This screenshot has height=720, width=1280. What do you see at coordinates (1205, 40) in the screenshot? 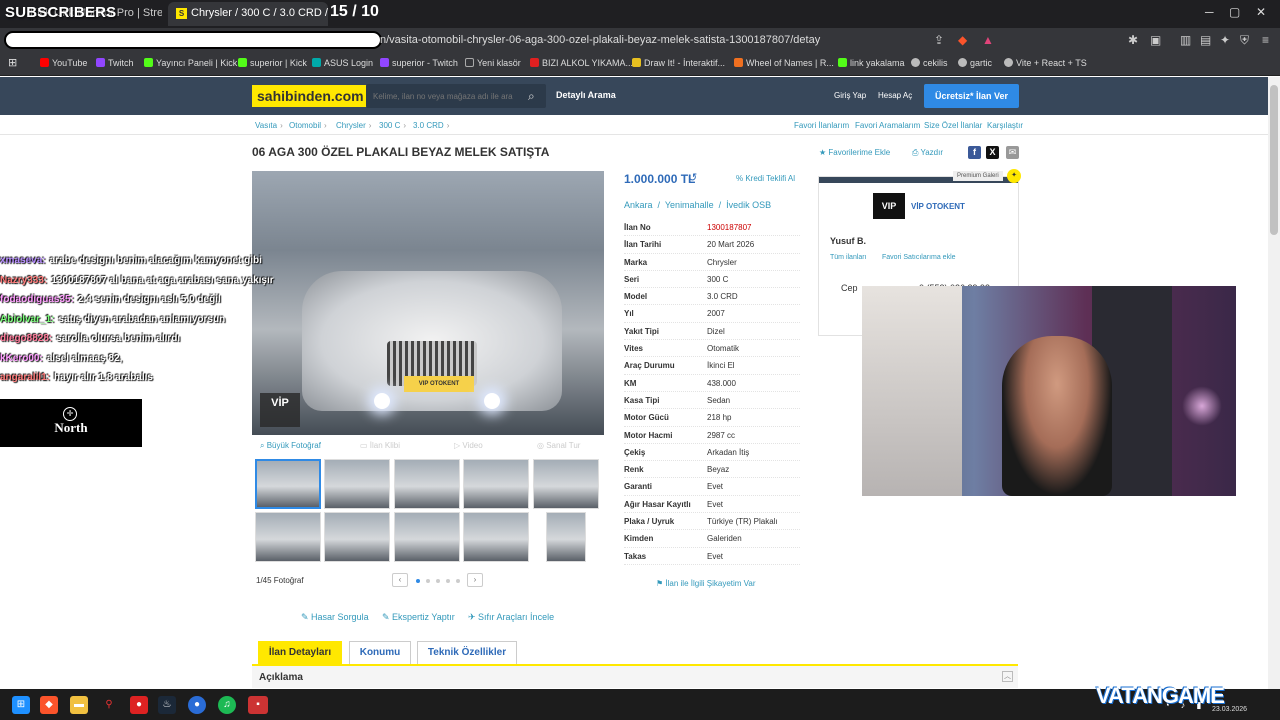
I see `wallet-icon: ▤` at bounding box center [1205, 40].